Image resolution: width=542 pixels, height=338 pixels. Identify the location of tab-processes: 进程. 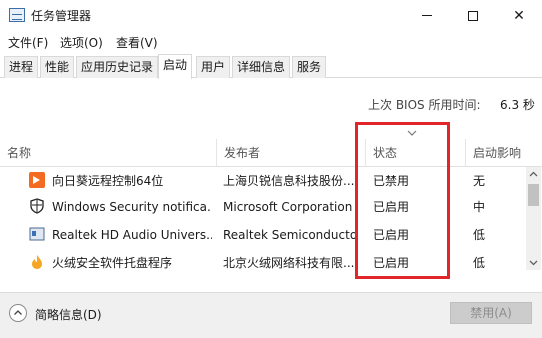
(21, 67).